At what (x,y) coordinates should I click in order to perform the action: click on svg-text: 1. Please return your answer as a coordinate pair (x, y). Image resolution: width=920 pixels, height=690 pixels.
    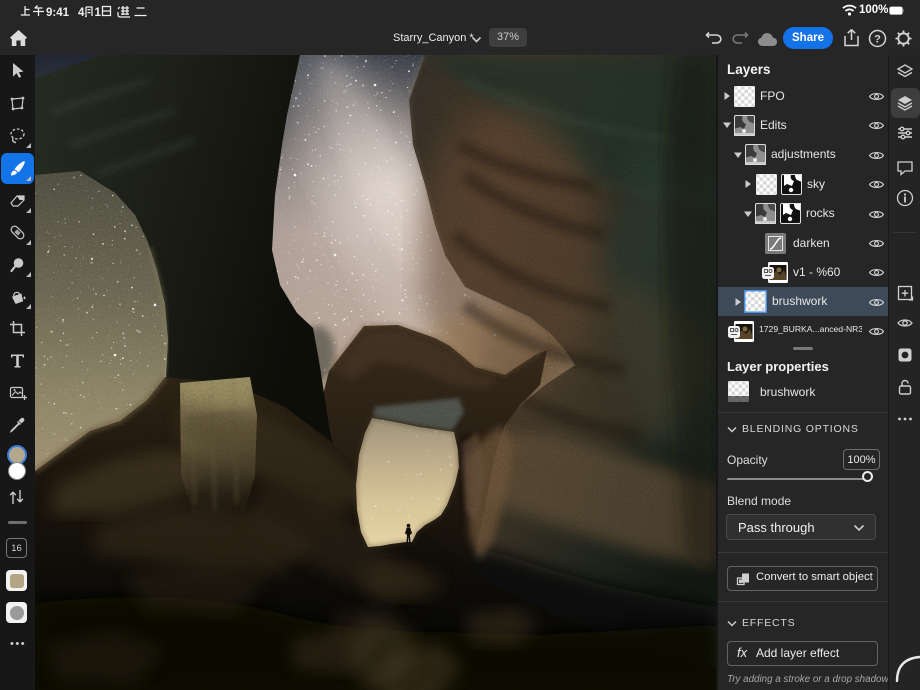
    Looking at the image, I should click on (98, 13).